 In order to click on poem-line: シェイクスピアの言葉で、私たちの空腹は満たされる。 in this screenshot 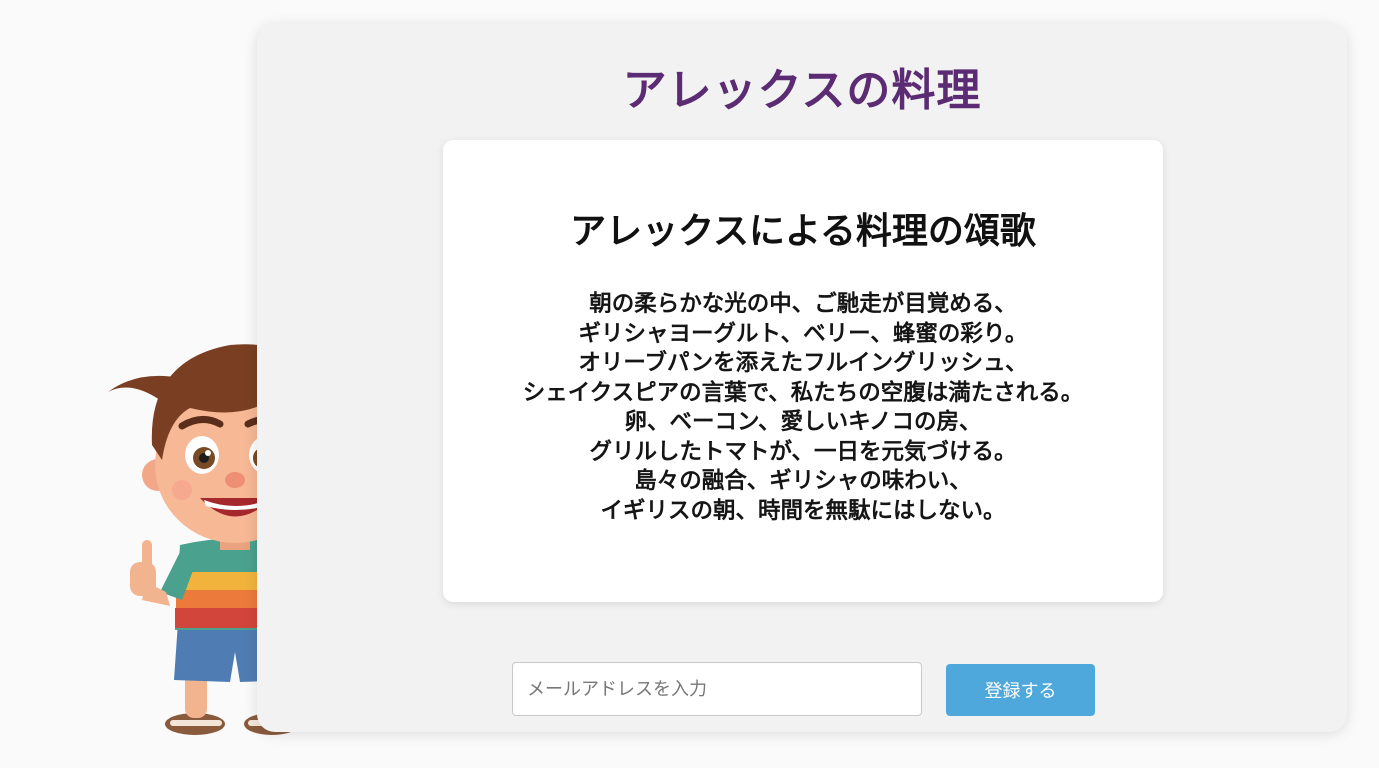, I will do `click(803, 392)`.